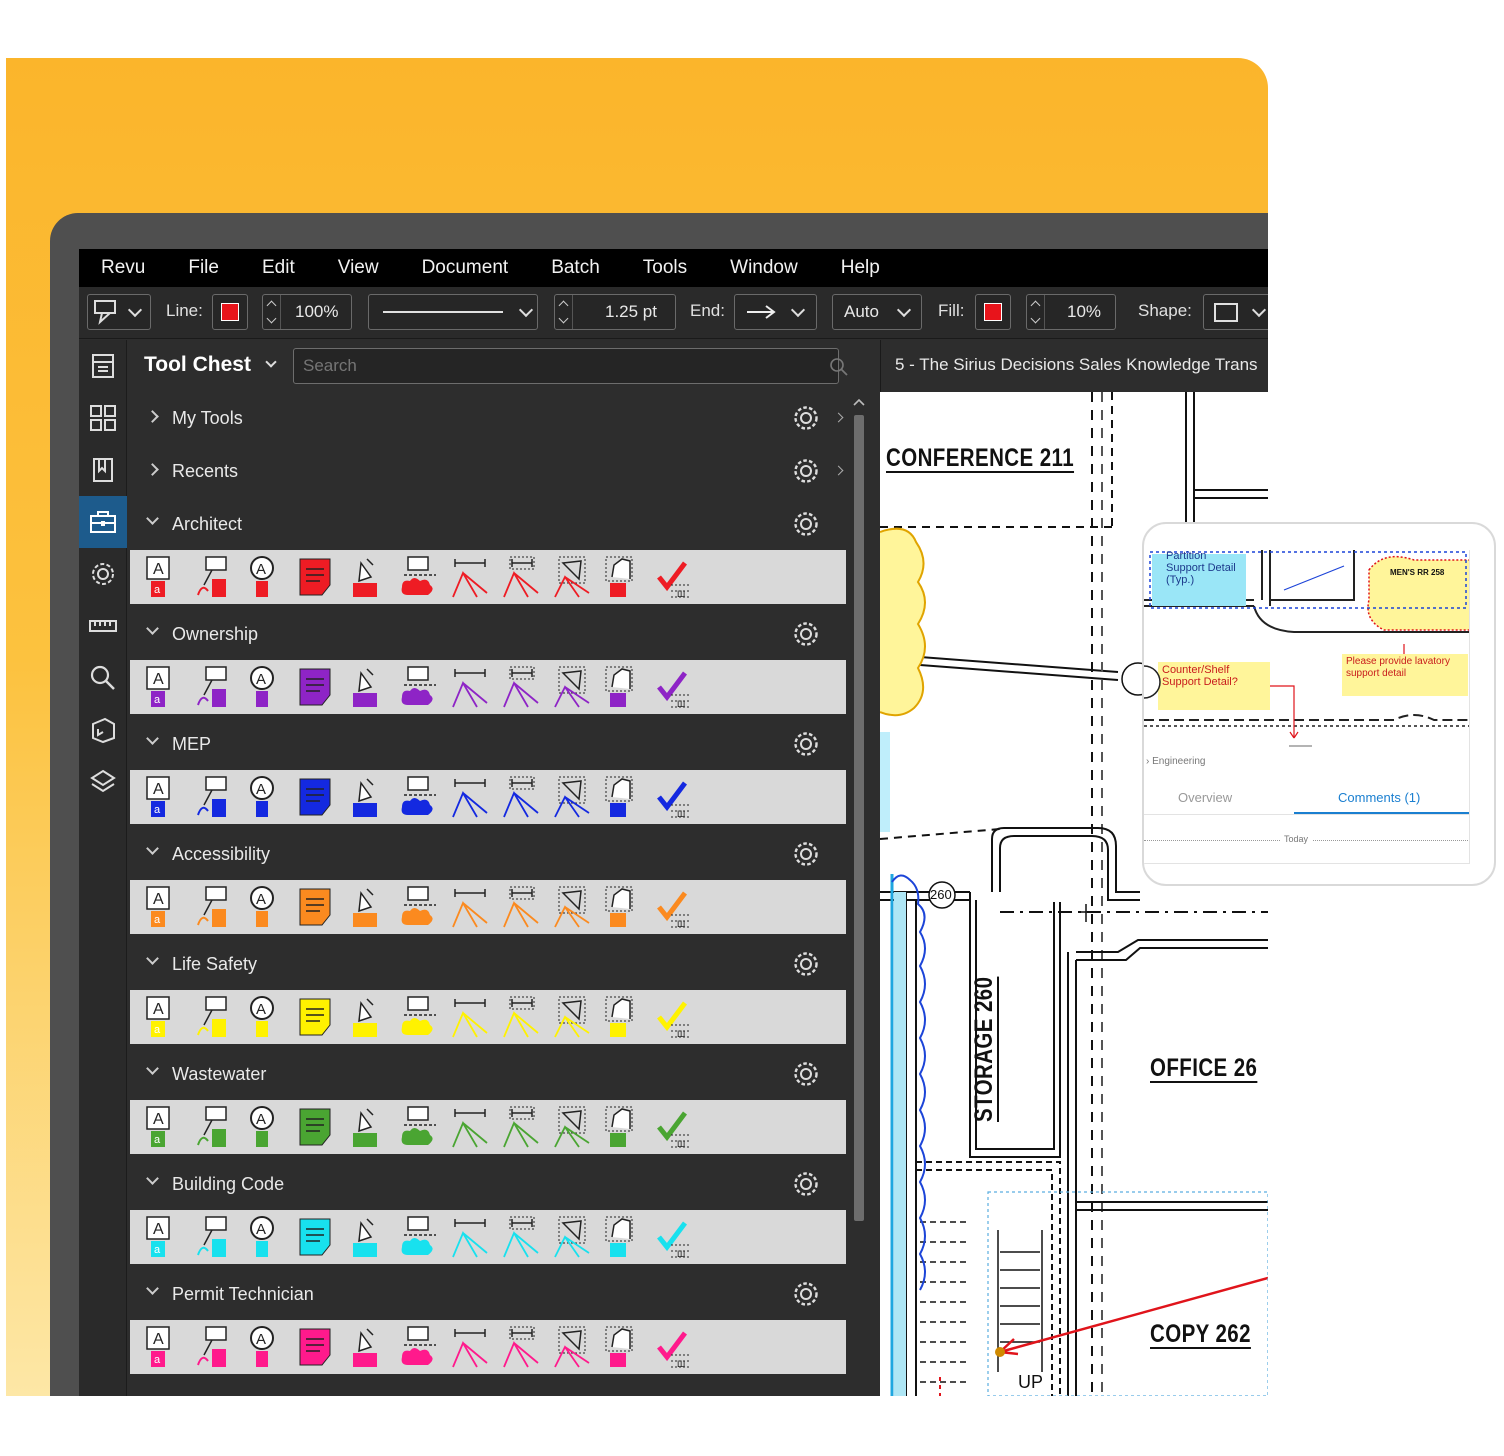  What do you see at coordinates (993, 312) in the screenshot?
I see `fill-color-button` at bounding box center [993, 312].